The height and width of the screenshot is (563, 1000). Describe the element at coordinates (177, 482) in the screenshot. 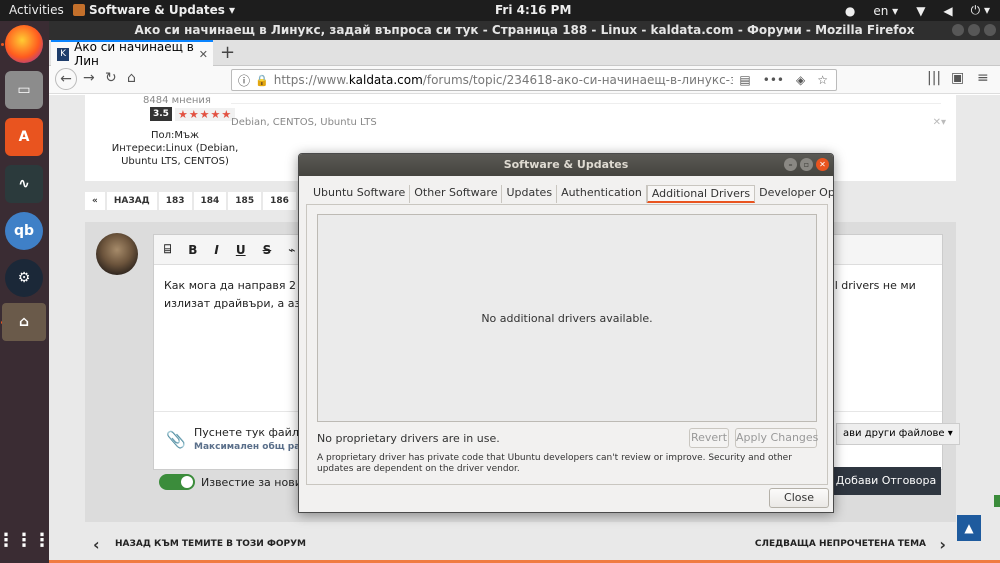

I see `notify-toggle` at that location.